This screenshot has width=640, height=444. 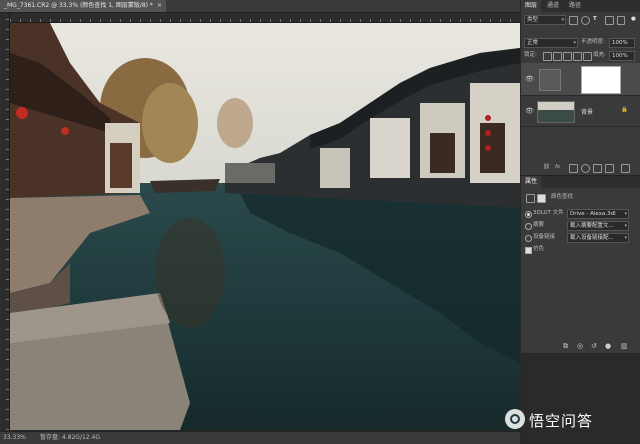 What do you see at coordinates (546, 167) in the screenshot?
I see `link-layers-icon: ⛓` at bounding box center [546, 167].